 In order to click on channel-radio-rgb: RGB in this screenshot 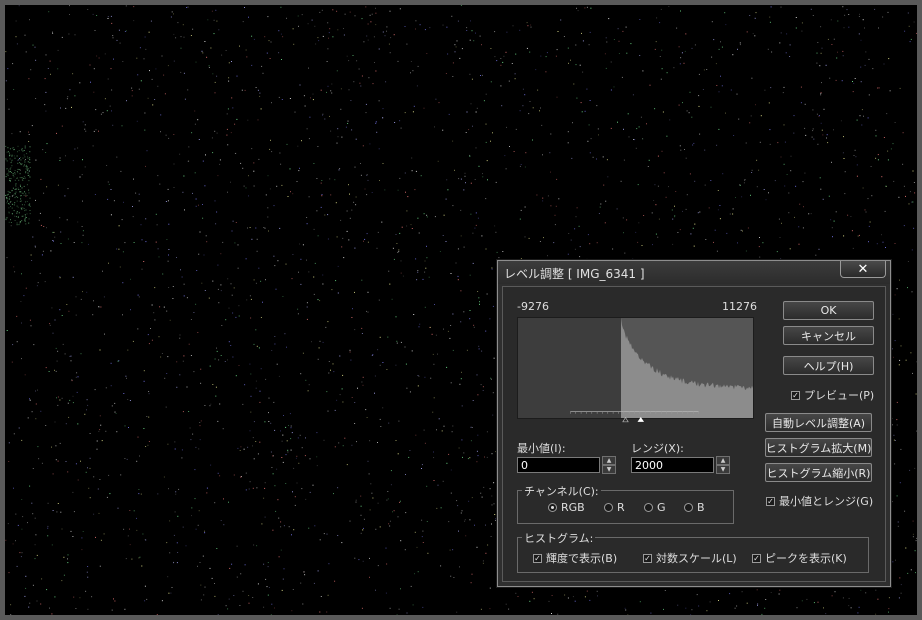, I will do `click(566, 507)`.